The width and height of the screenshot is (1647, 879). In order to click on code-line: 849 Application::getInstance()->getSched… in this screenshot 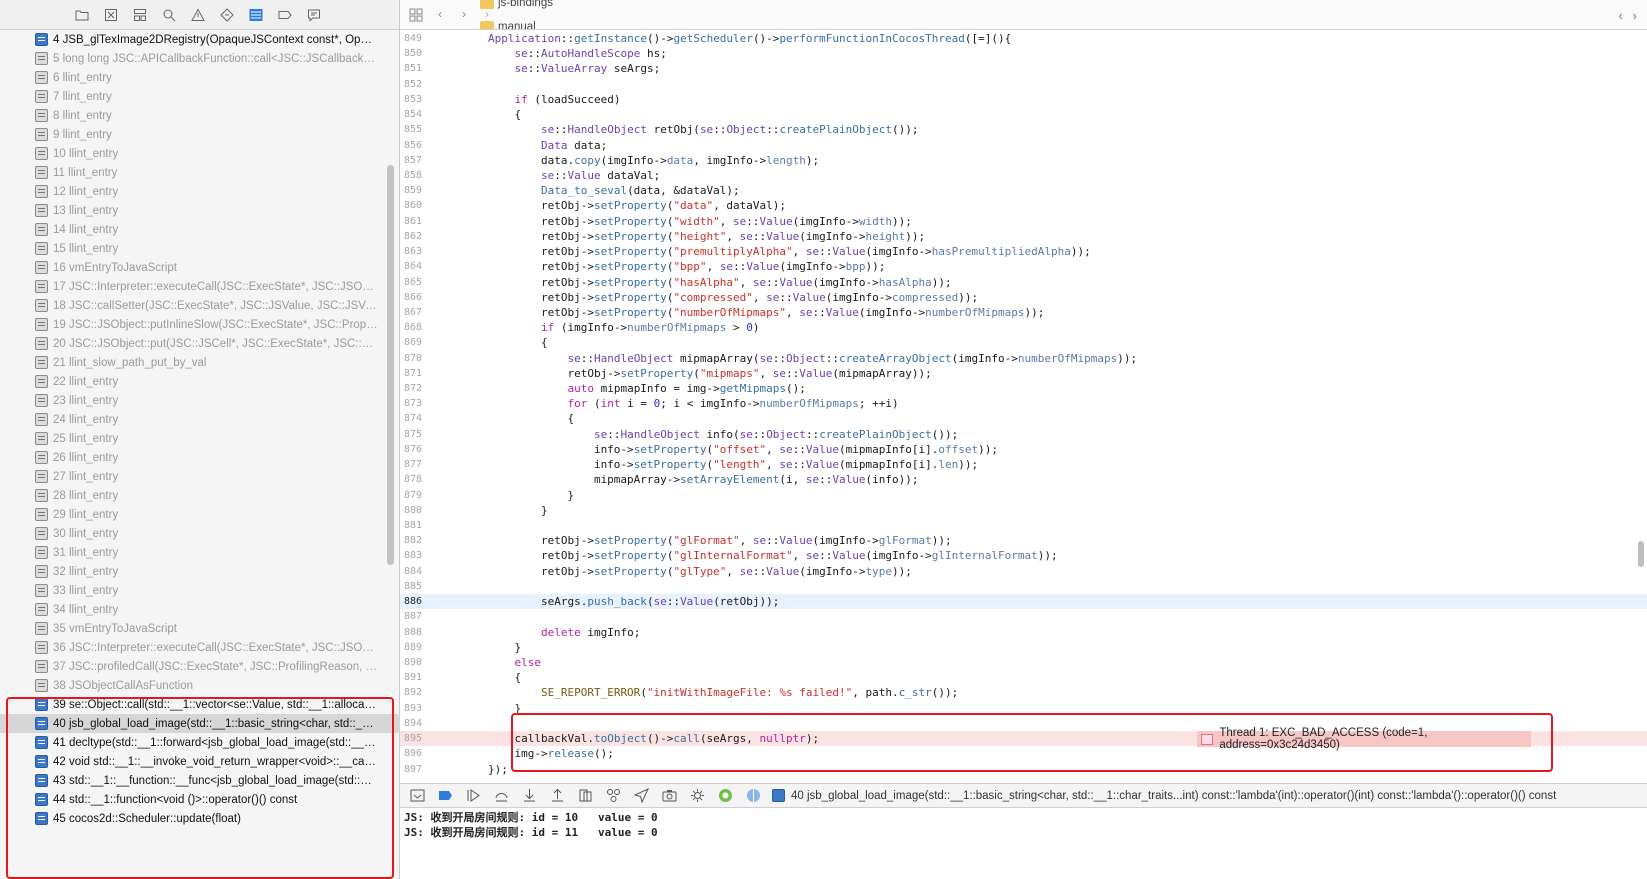, I will do `click(1023, 38)`.